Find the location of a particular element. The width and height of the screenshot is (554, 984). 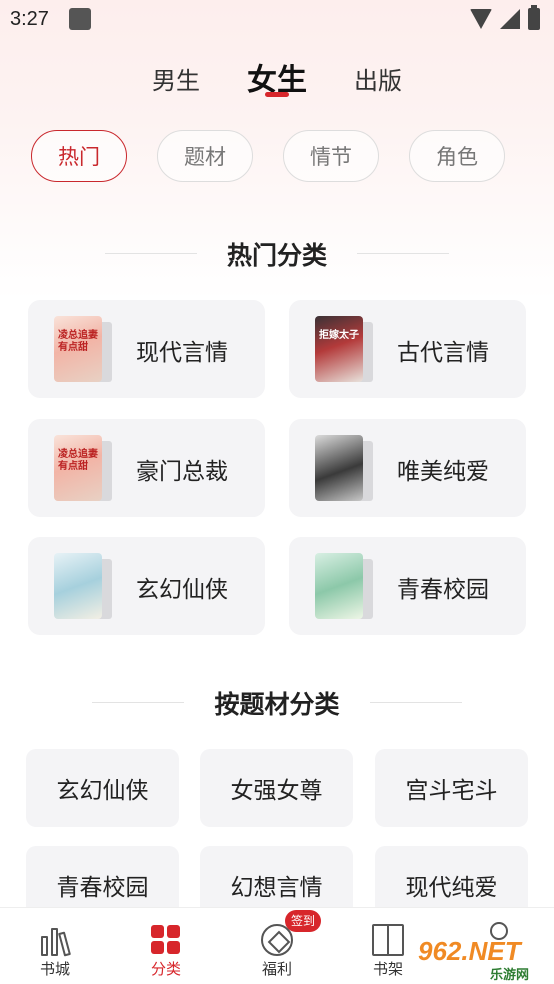

category-card-ceo-romance: 凌总追妻有点甜 豪门总裁 is located at coordinates (146, 468).